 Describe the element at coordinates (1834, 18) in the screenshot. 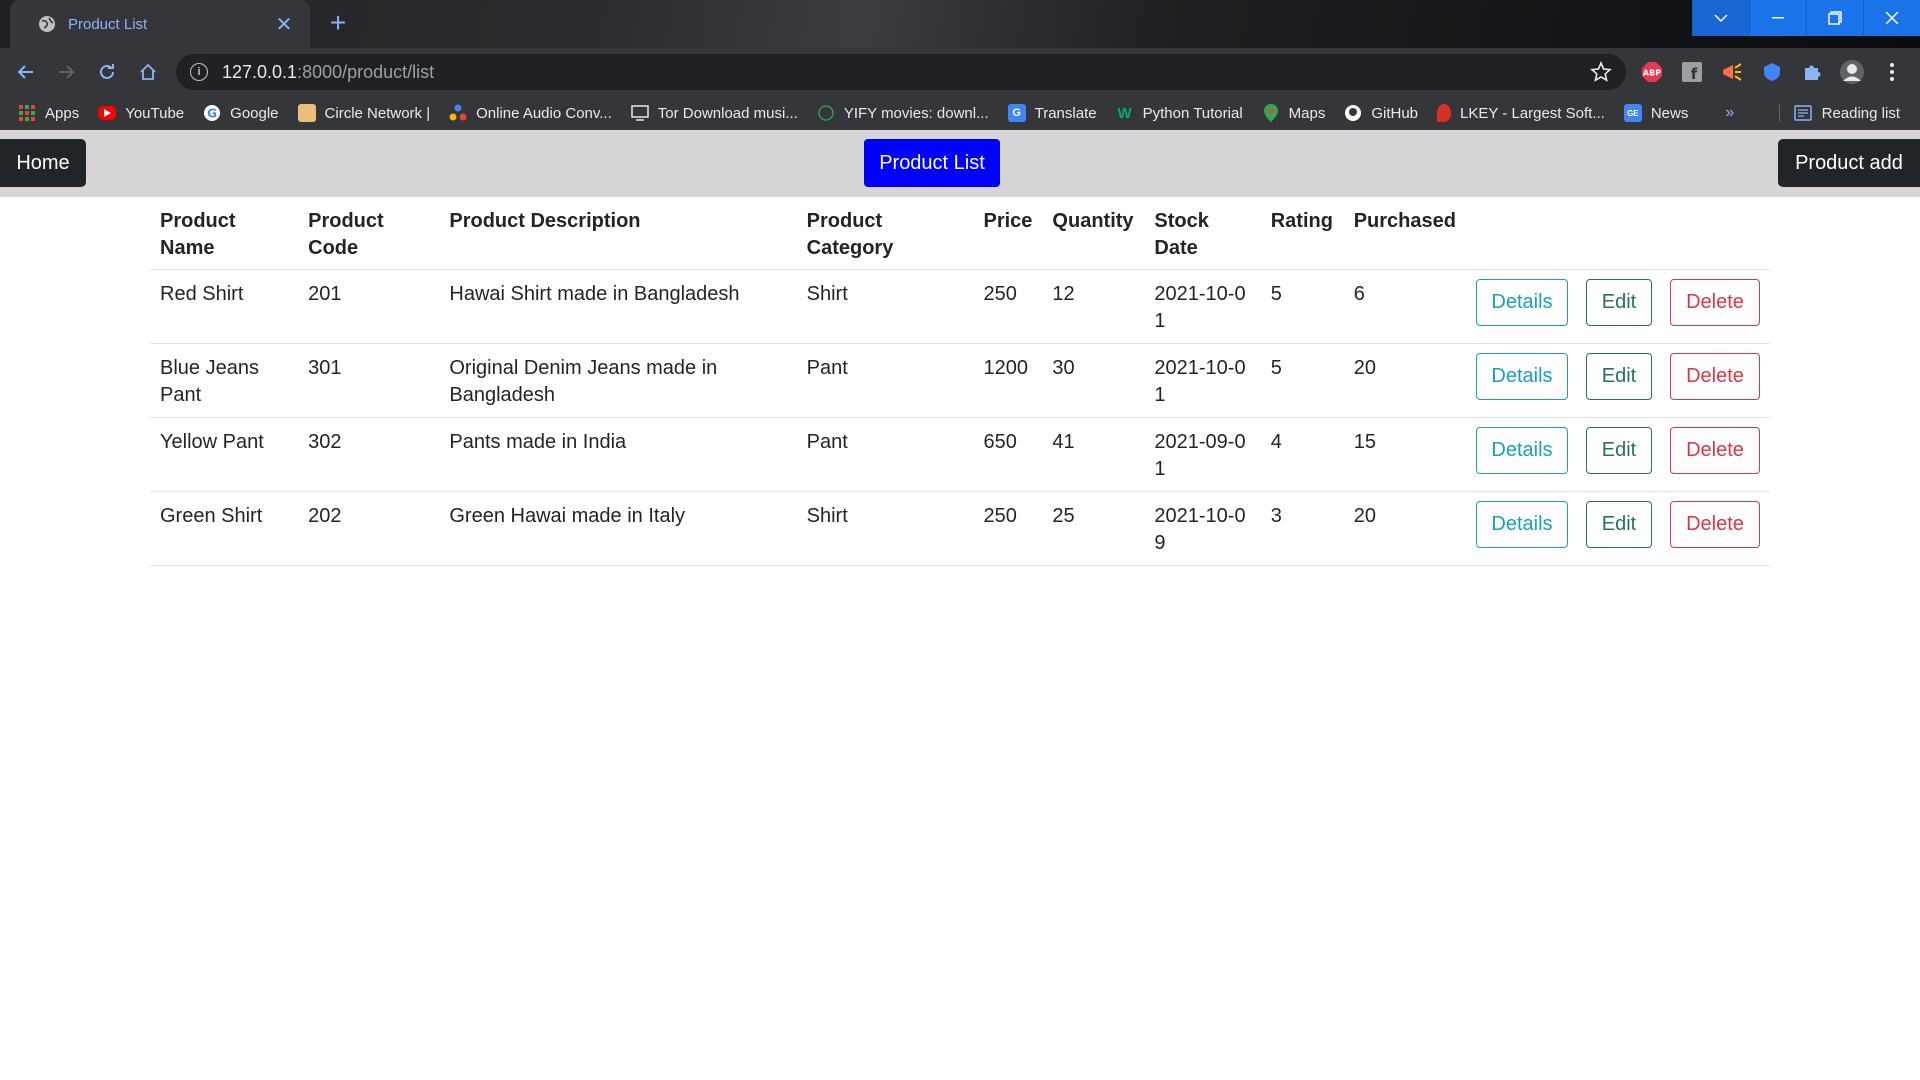

I see `restore-icon` at that location.